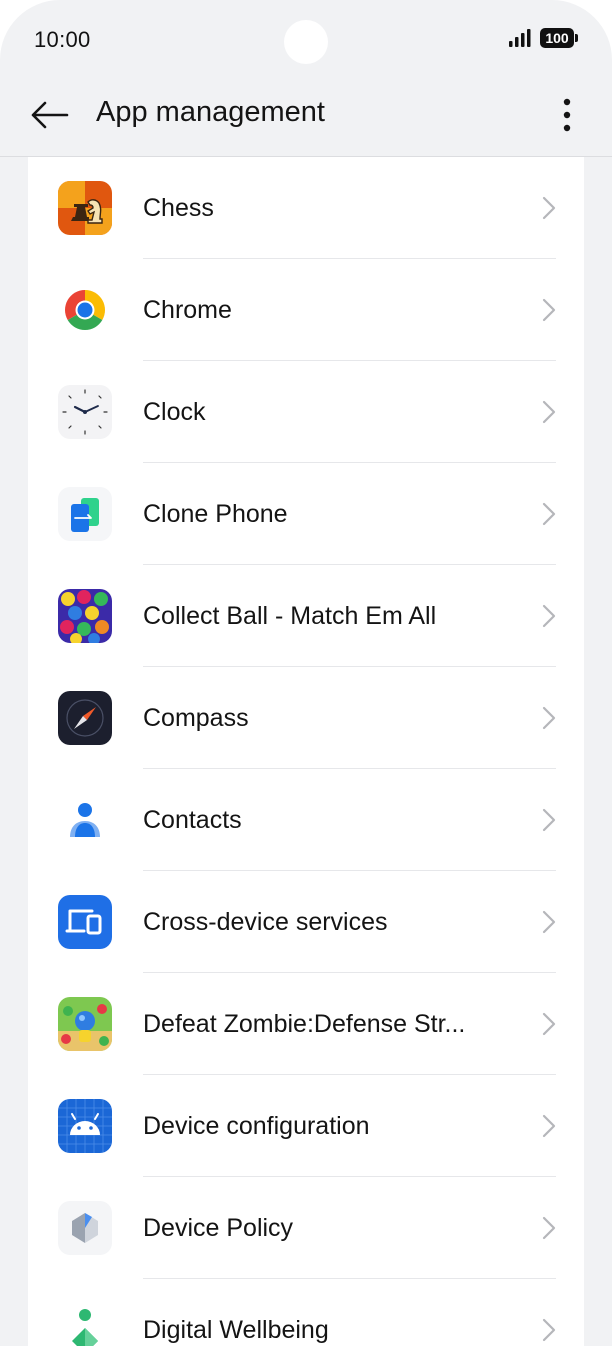 This screenshot has height=1346, width=612. What do you see at coordinates (218, 1228) in the screenshot?
I see `app-name: Device Policy` at bounding box center [218, 1228].